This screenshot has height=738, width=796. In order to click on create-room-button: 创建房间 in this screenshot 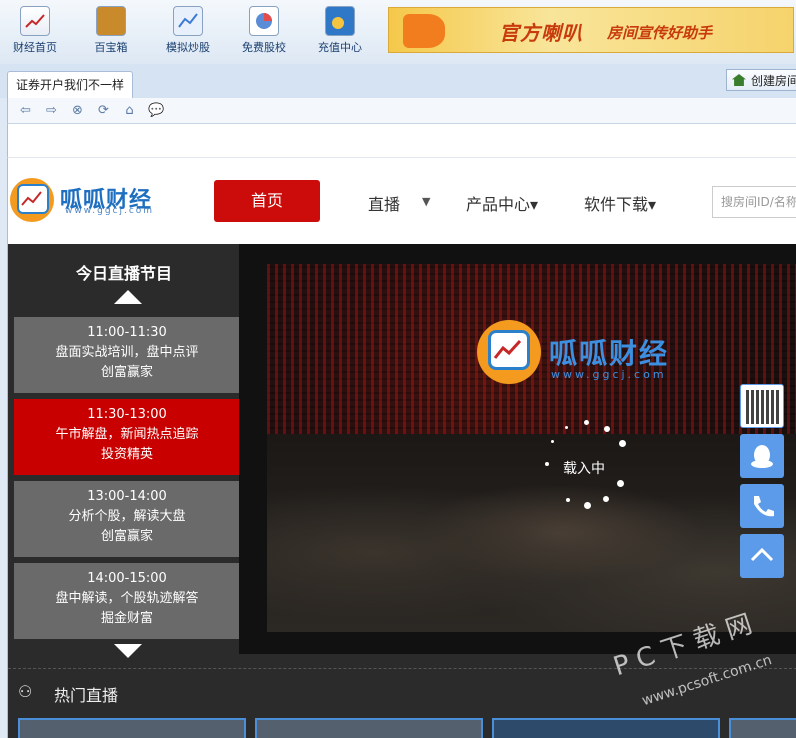, I will do `click(761, 80)`.